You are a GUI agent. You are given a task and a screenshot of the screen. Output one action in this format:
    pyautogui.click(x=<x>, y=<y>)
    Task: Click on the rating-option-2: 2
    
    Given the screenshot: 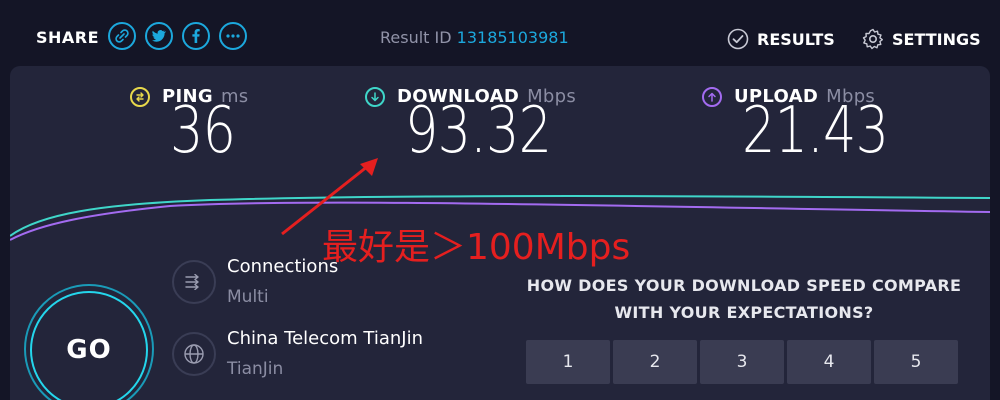 What is the action you would take?
    pyautogui.click(x=655, y=362)
    